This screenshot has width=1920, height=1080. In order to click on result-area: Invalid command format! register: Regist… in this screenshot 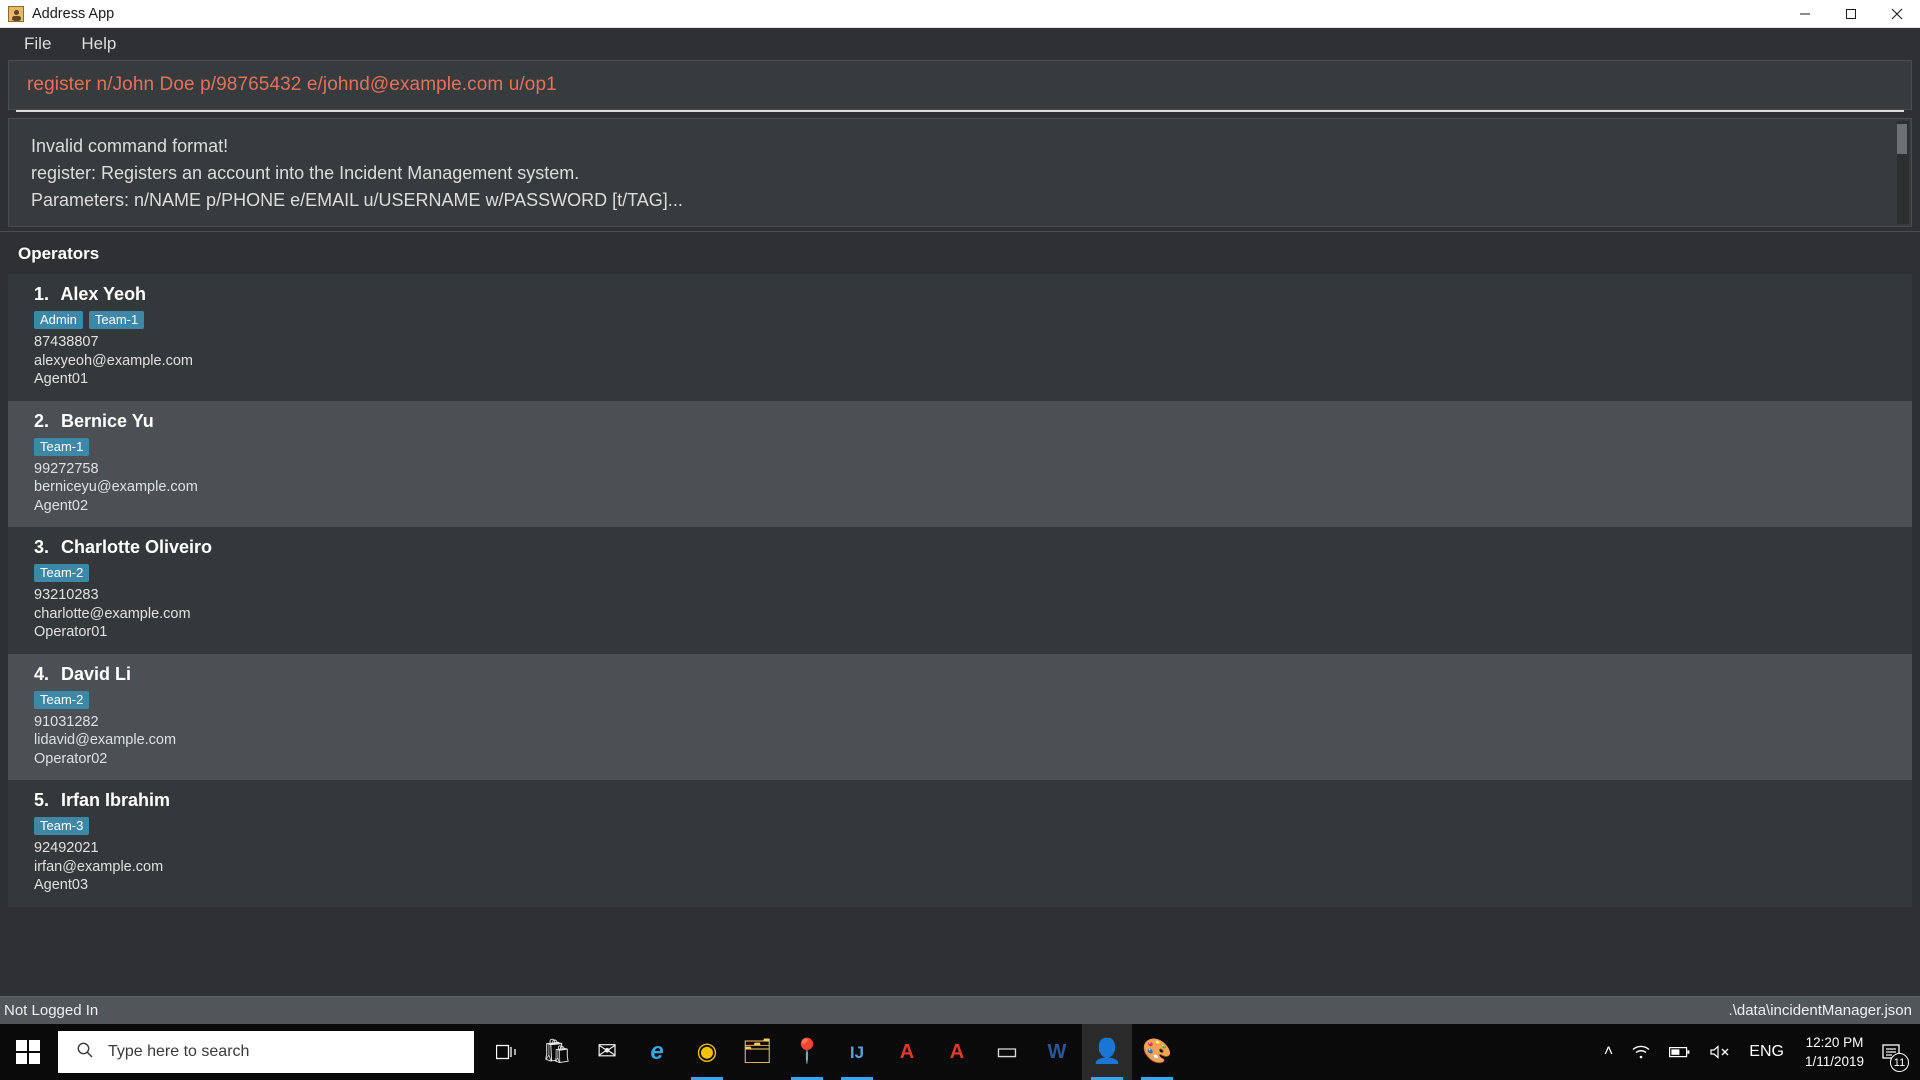, I will do `click(960, 171)`.